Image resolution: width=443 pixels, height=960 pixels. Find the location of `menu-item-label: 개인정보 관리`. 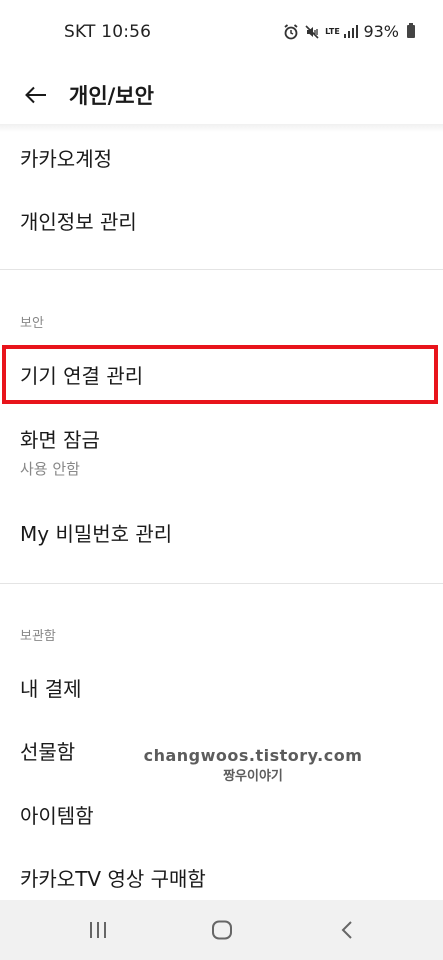

menu-item-label: 개인정보 관리 is located at coordinates (78, 222).